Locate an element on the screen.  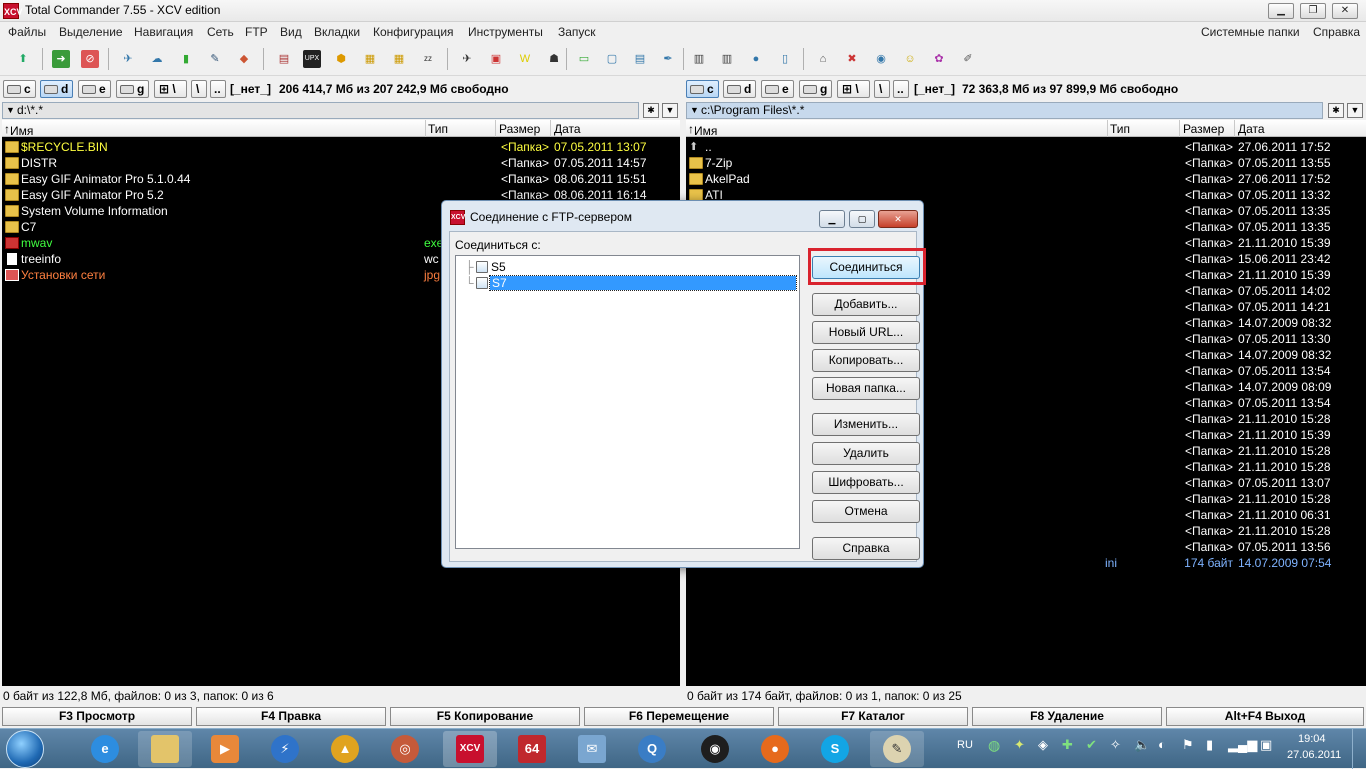
right-hotlist-button: ▼ is located at coordinates (1355, 110).